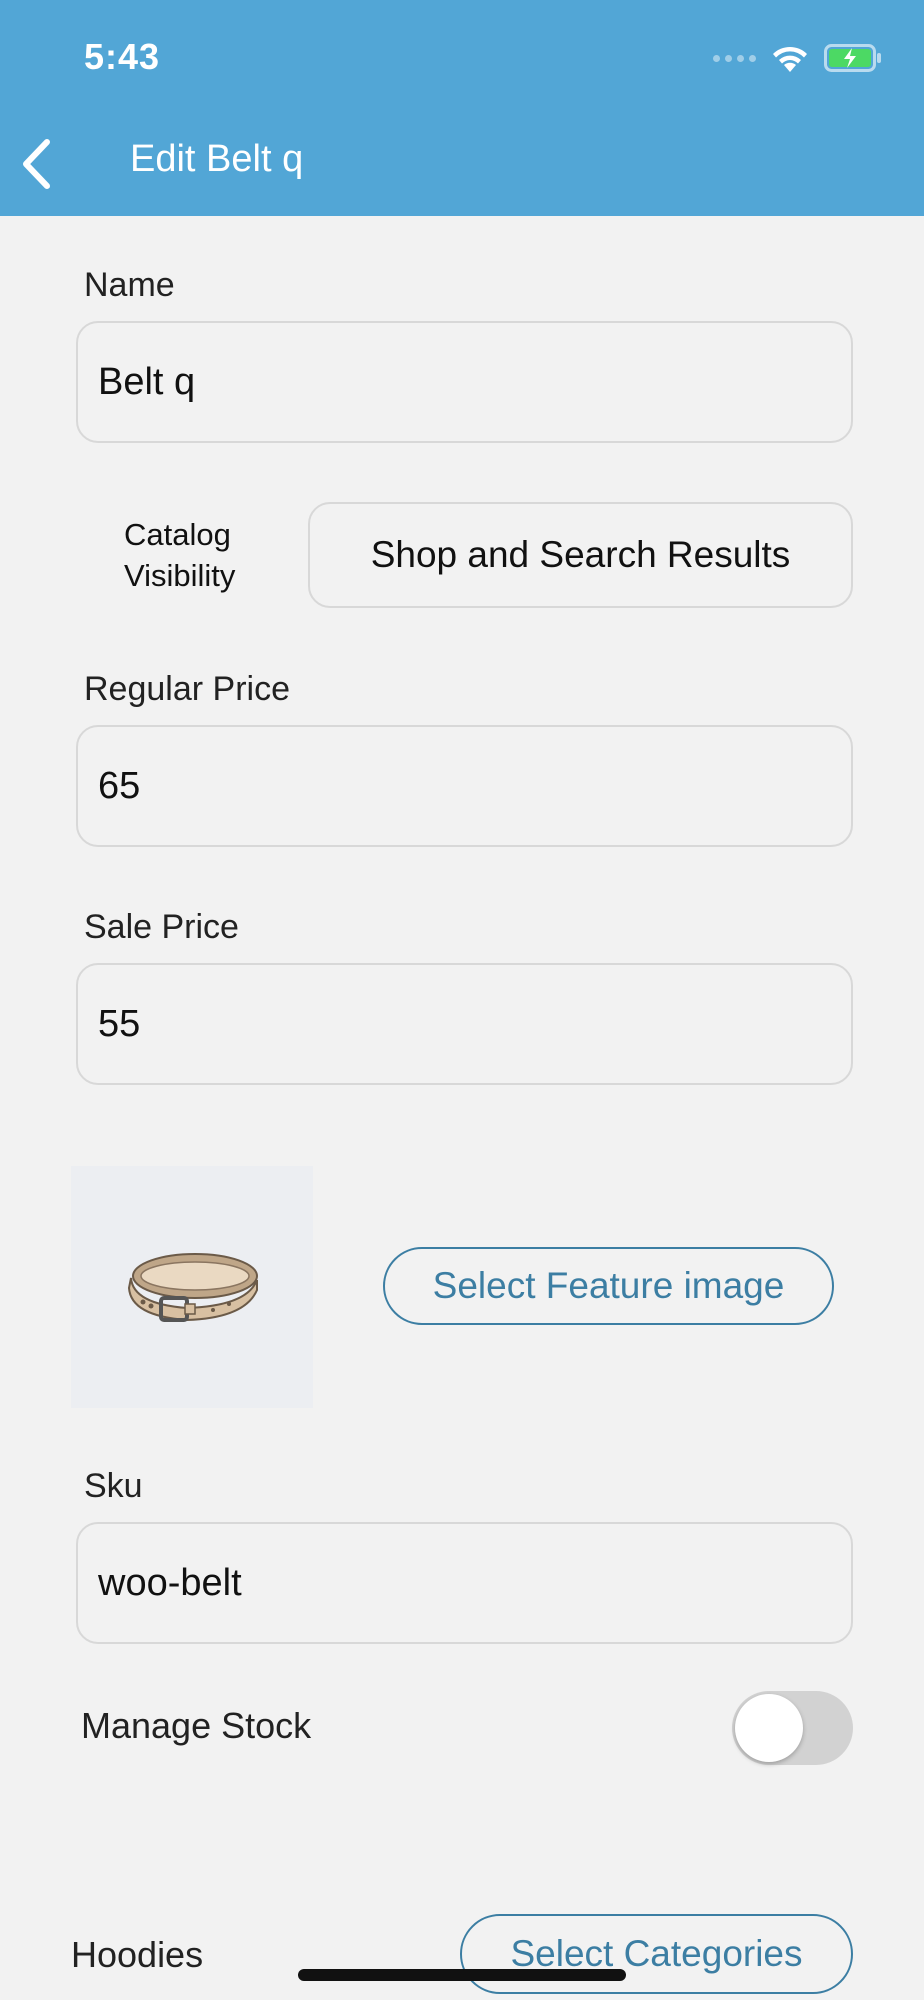  I want to click on name-input: Belt q, so click(464, 382).